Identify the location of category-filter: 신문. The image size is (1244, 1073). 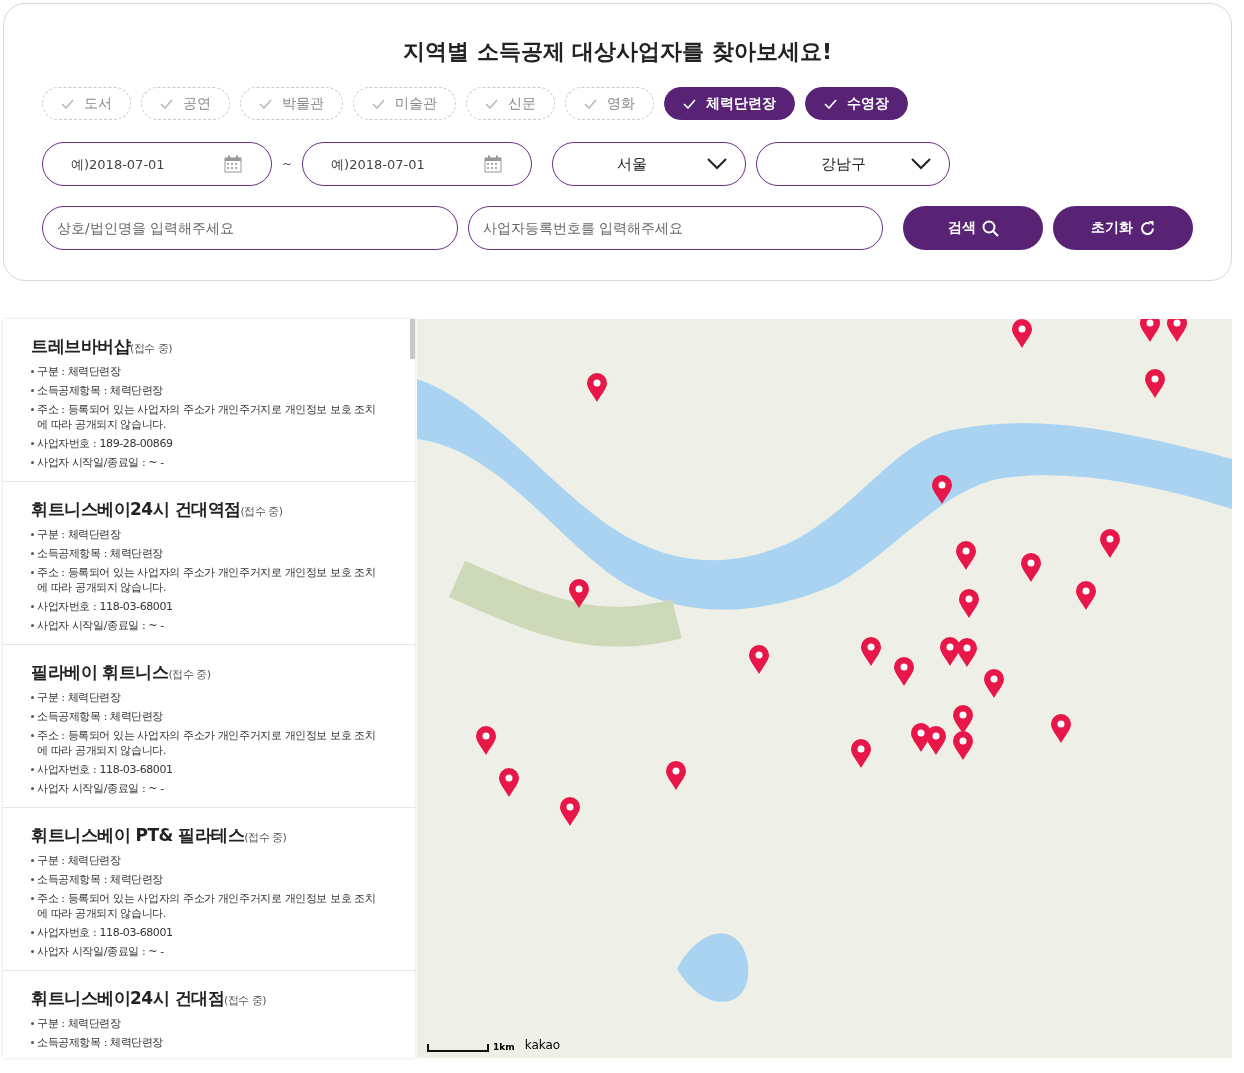
(510, 103).